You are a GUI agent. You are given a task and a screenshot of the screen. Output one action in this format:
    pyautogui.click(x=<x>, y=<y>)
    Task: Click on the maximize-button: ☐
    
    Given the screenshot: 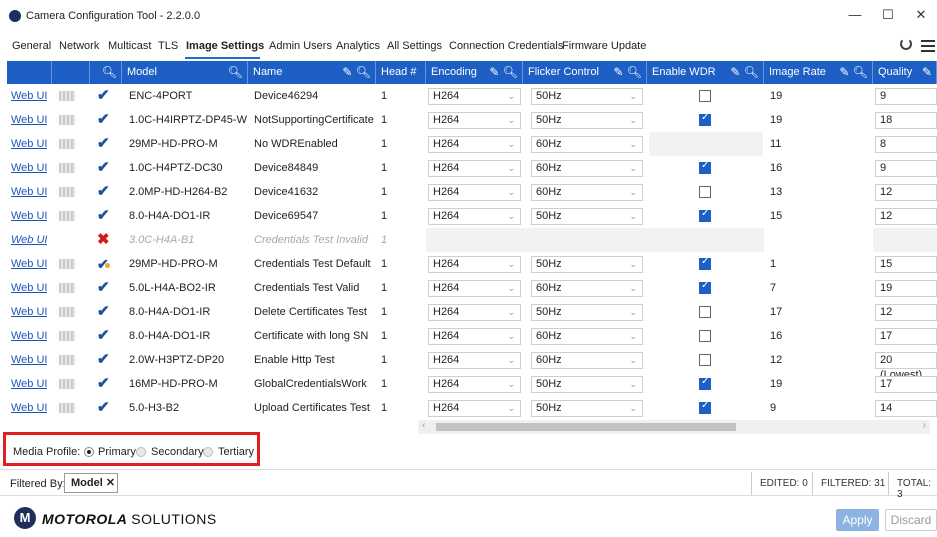 What is the action you would take?
    pyautogui.click(x=888, y=15)
    